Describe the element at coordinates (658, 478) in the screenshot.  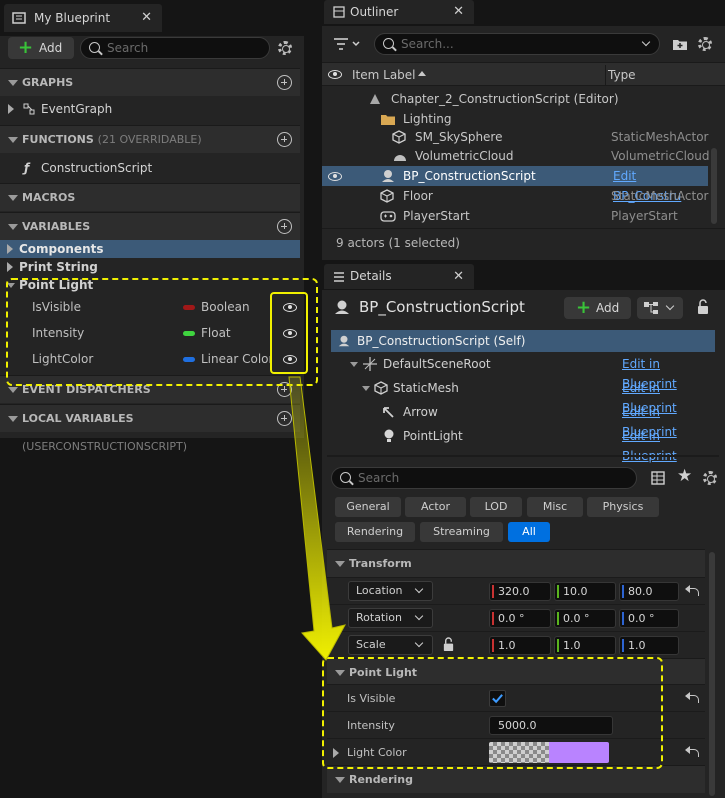
I see `table-view-icon` at that location.